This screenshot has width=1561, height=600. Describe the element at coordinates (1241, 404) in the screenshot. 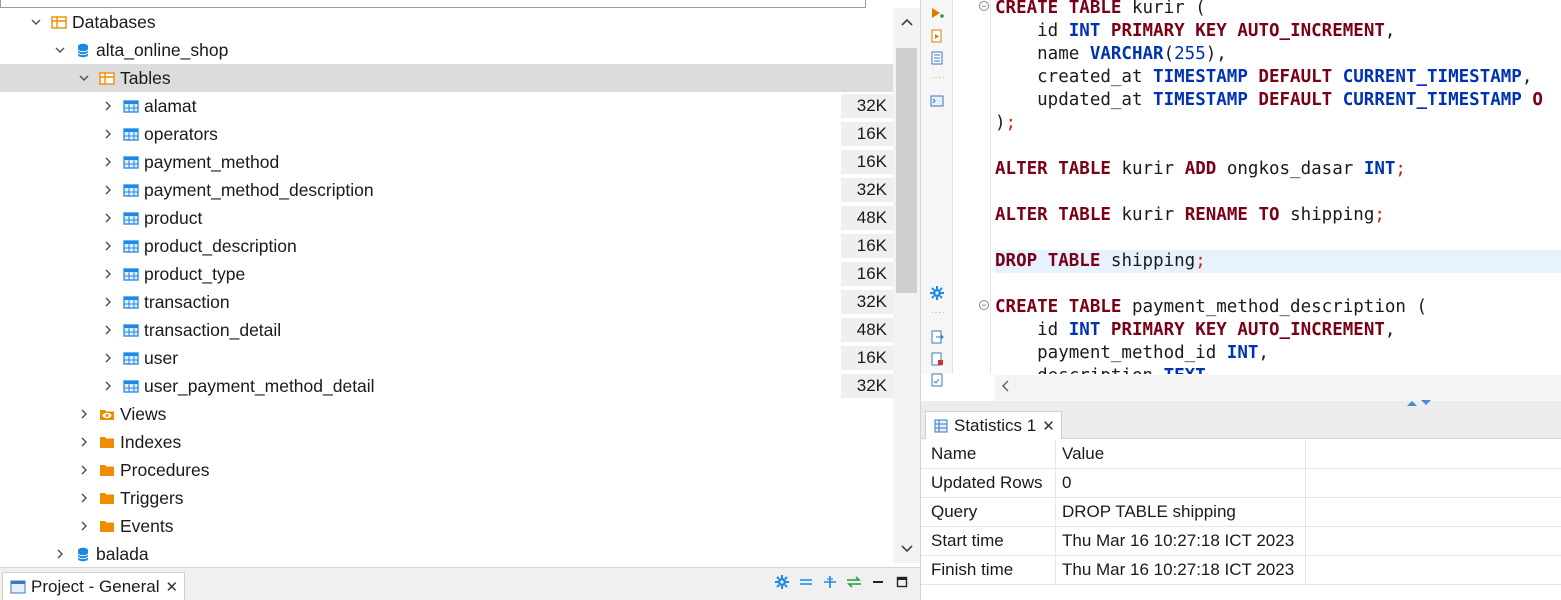

I see `panel-splitter` at that location.